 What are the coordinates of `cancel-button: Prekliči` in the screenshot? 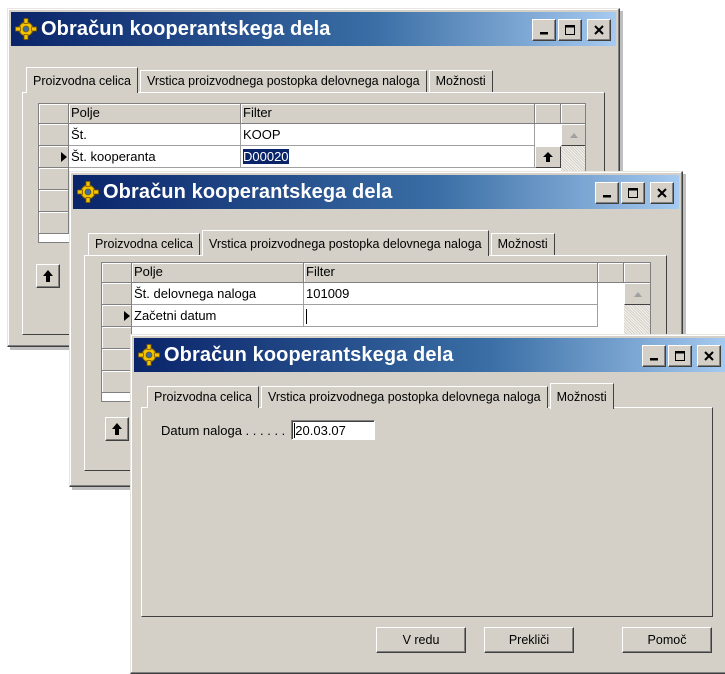 It's located at (529, 640).